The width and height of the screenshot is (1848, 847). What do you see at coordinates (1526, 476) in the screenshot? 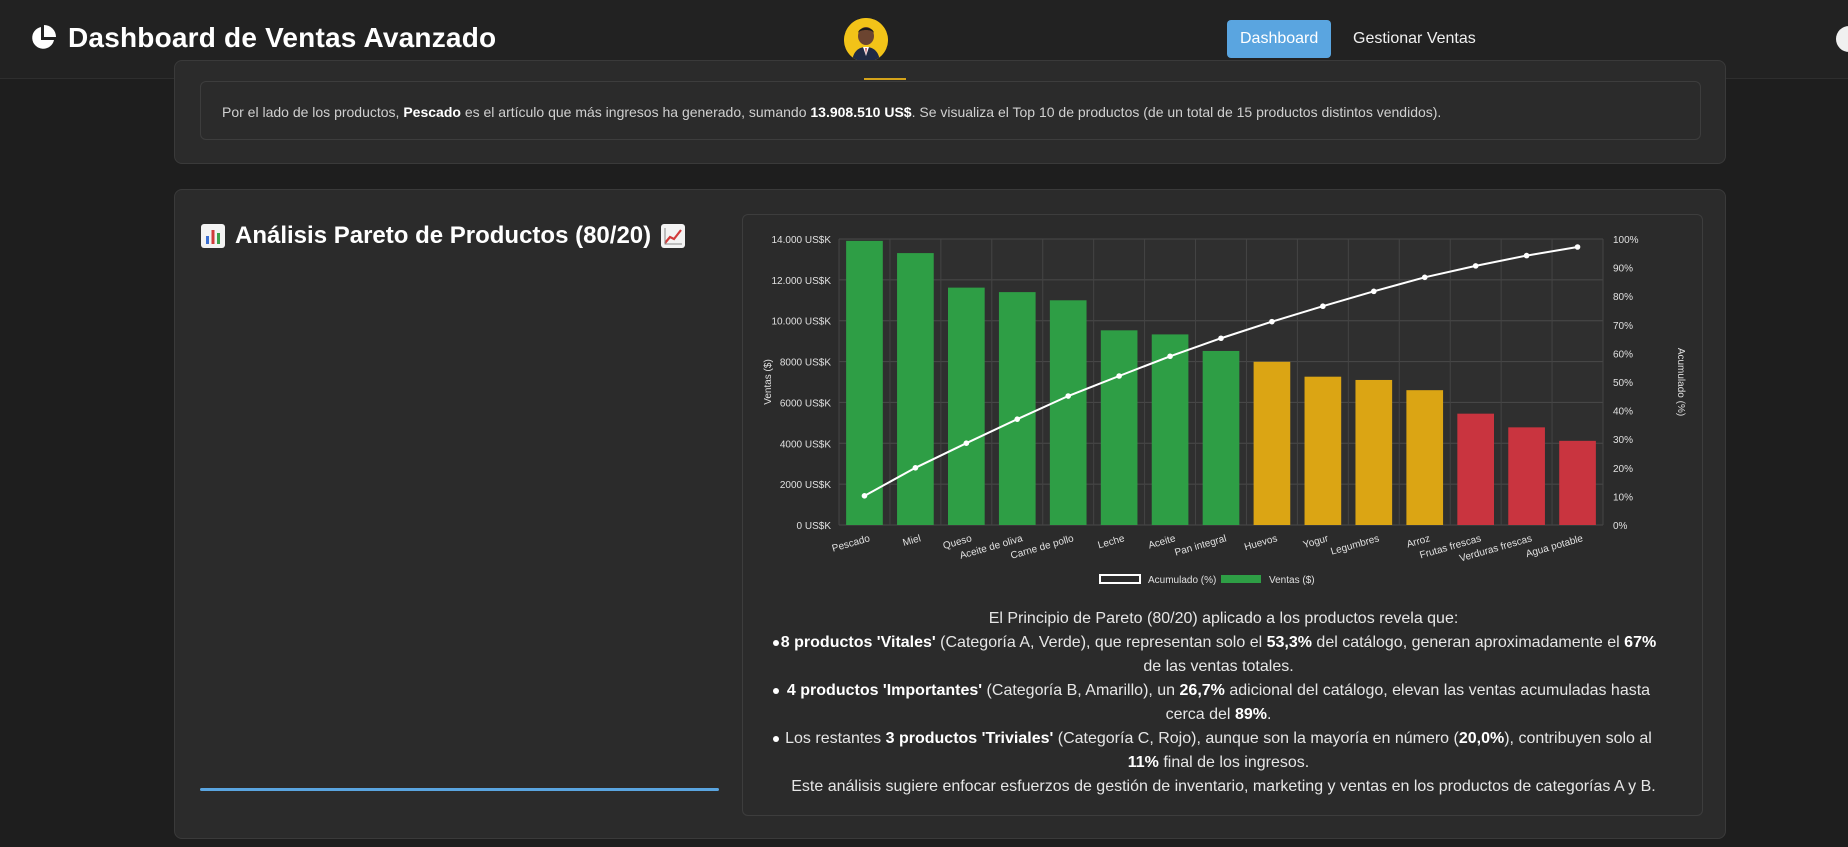
I see `bar-verduras-frescas` at bounding box center [1526, 476].